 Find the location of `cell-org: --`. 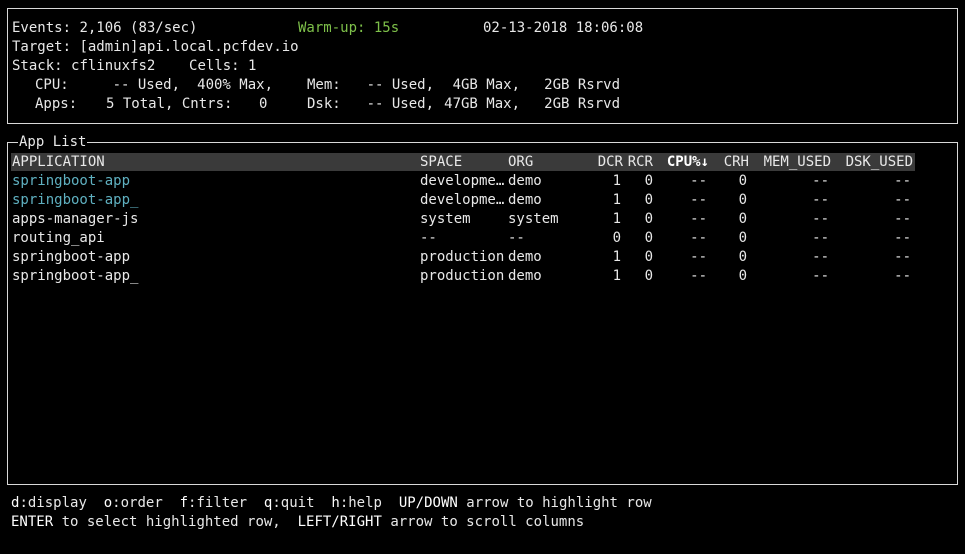

cell-org: -- is located at coordinates (516, 238).